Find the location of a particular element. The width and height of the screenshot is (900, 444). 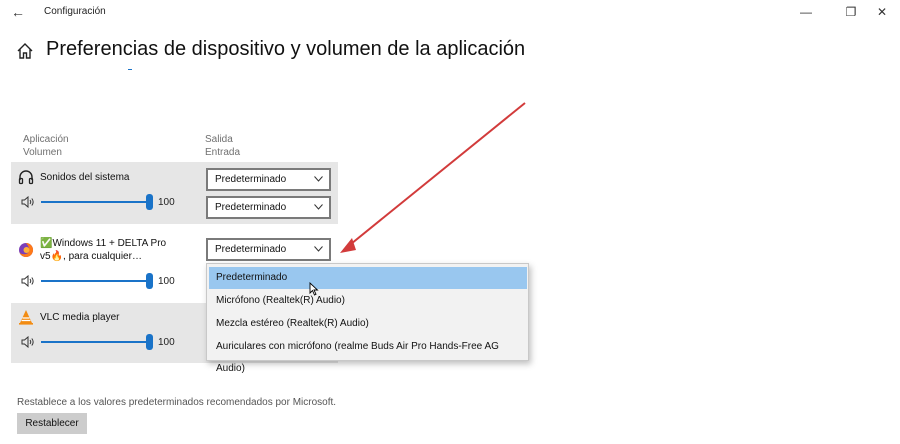

reset-button: Restablecer is located at coordinates (52, 423).